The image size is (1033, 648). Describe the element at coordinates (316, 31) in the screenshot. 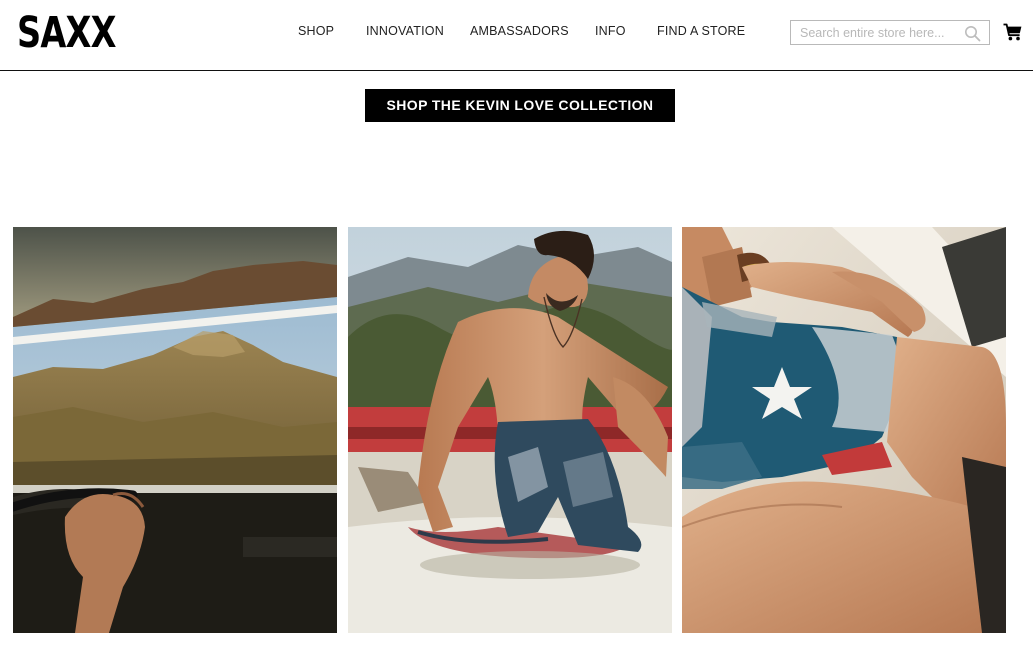

I see `nav-shop: SHOP` at that location.